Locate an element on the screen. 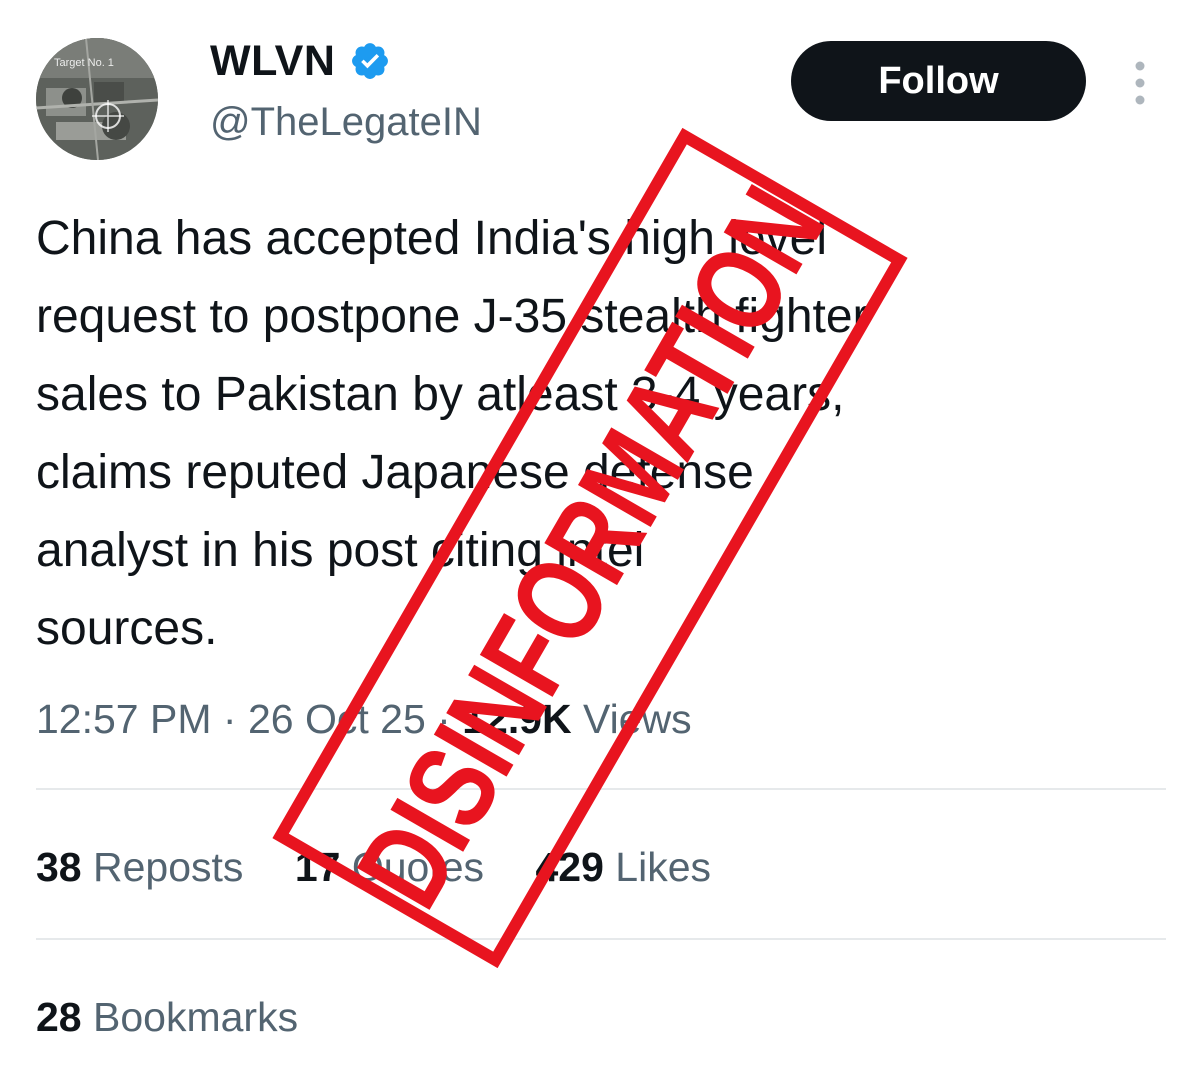 Image resolution: width=1200 pixels, height=1074 pixels. display-name: WLVN is located at coordinates (300, 61).